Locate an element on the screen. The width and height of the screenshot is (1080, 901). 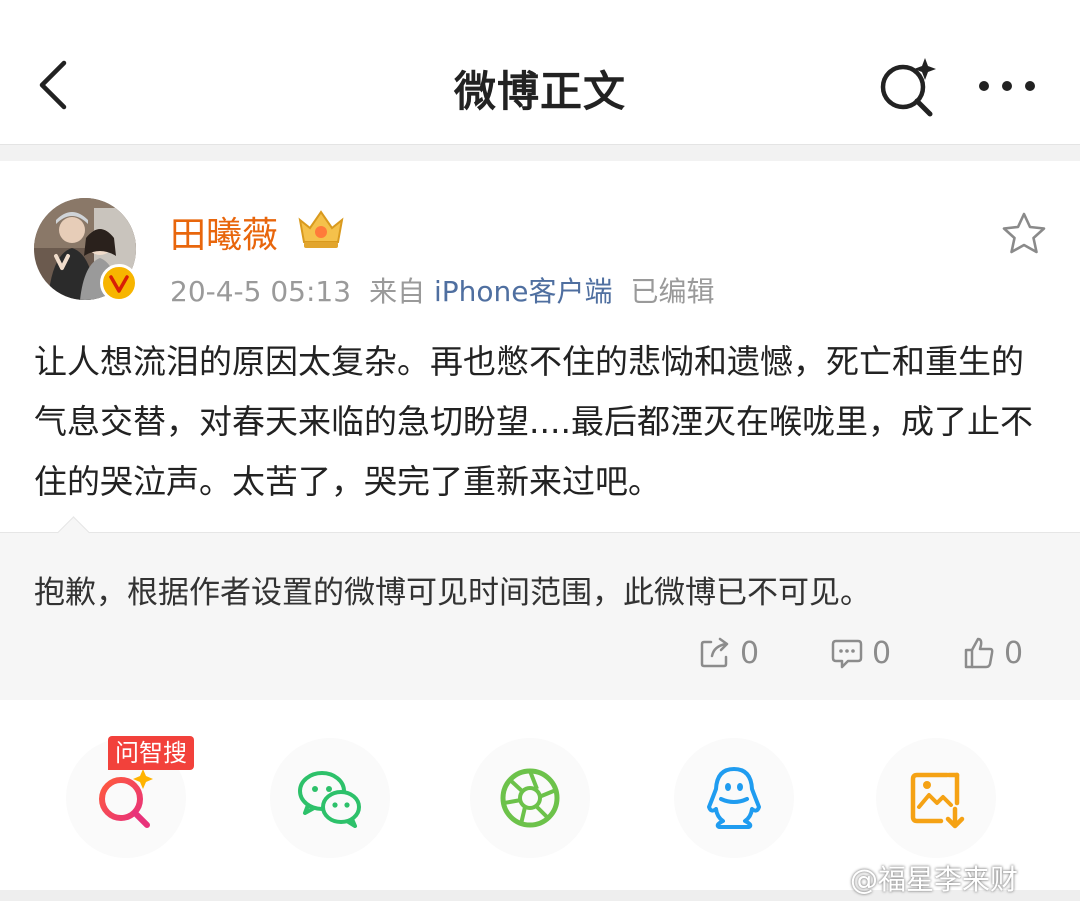
like-button: 0 is located at coordinates (992, 653).